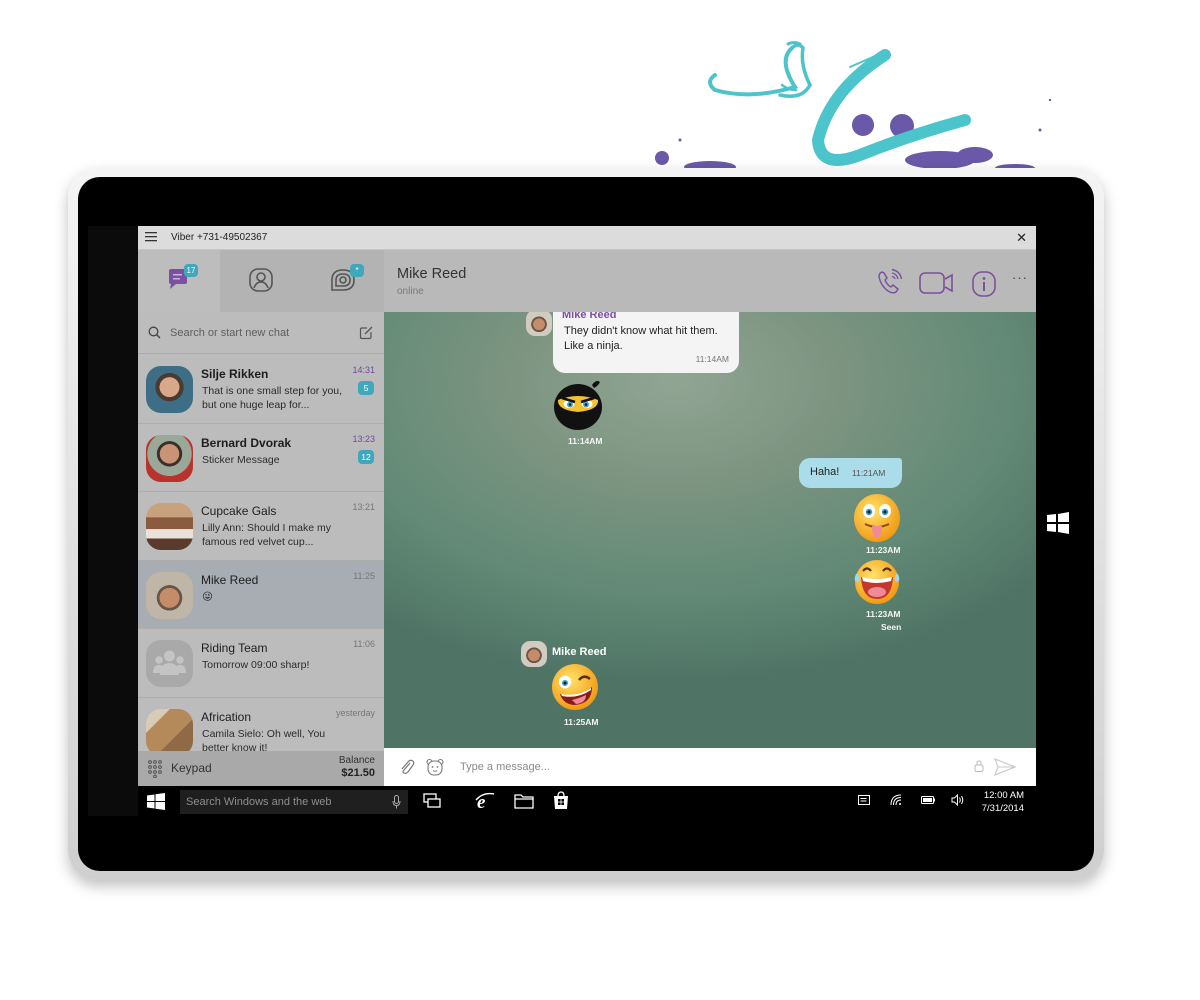 Image resolution: width=1200 pixels, height=1000 pixels. I want to click on more-options-button: ···, so click(1020, 277).